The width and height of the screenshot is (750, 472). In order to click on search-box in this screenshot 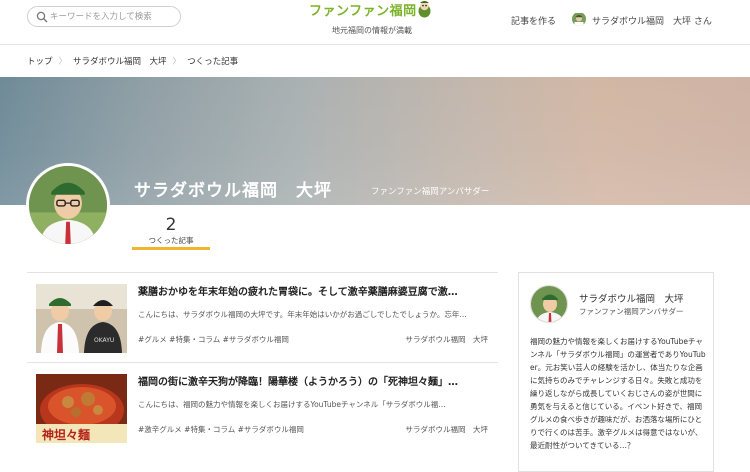, I will do `click(104, 16)`.